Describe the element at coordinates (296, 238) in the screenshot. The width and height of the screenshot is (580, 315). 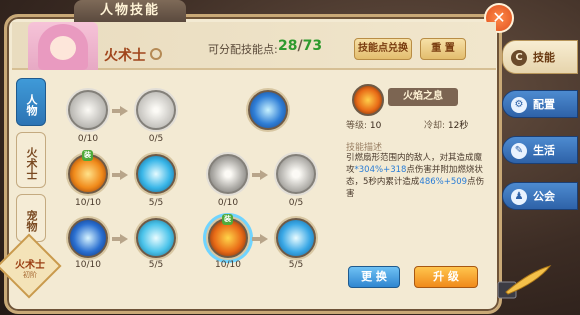
I see `sphere-icon` at that location.